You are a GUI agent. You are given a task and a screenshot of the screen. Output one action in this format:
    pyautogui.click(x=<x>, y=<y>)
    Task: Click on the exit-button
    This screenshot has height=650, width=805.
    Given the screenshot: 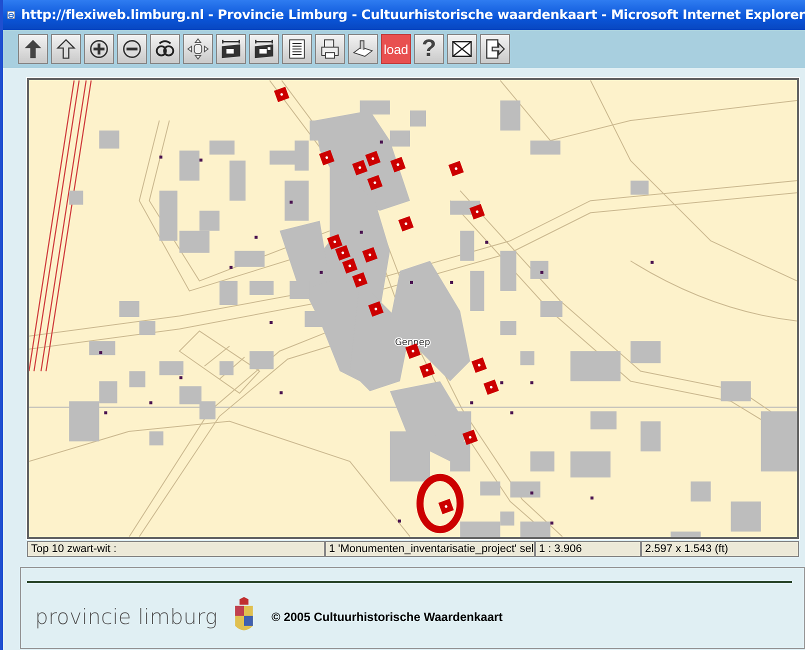 What is the action you would take?
    pyautogui.click(x=495, y=49)
    